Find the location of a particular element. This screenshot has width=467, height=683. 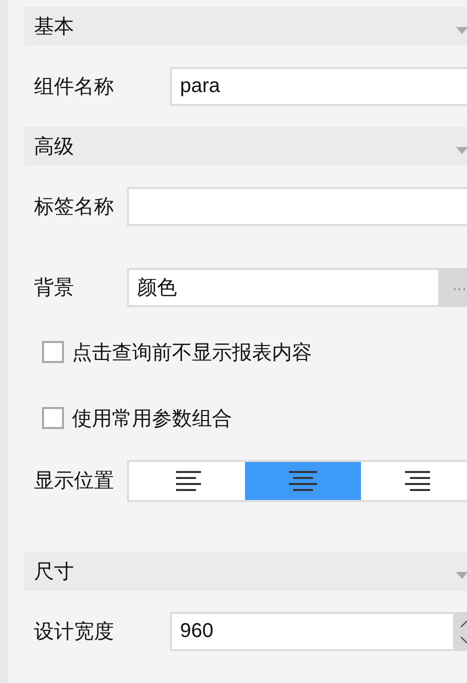

field-label: 背景 is located at coordinates (54, 287).